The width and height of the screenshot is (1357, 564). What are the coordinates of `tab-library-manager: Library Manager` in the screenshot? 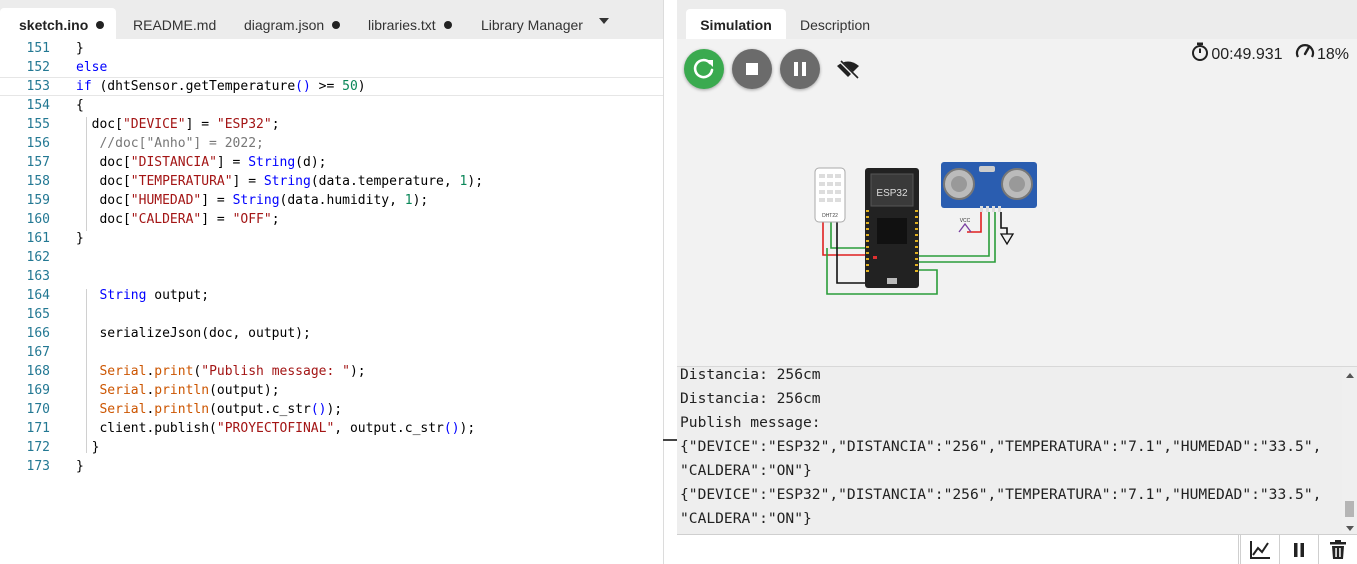 It's located at (536, 23).